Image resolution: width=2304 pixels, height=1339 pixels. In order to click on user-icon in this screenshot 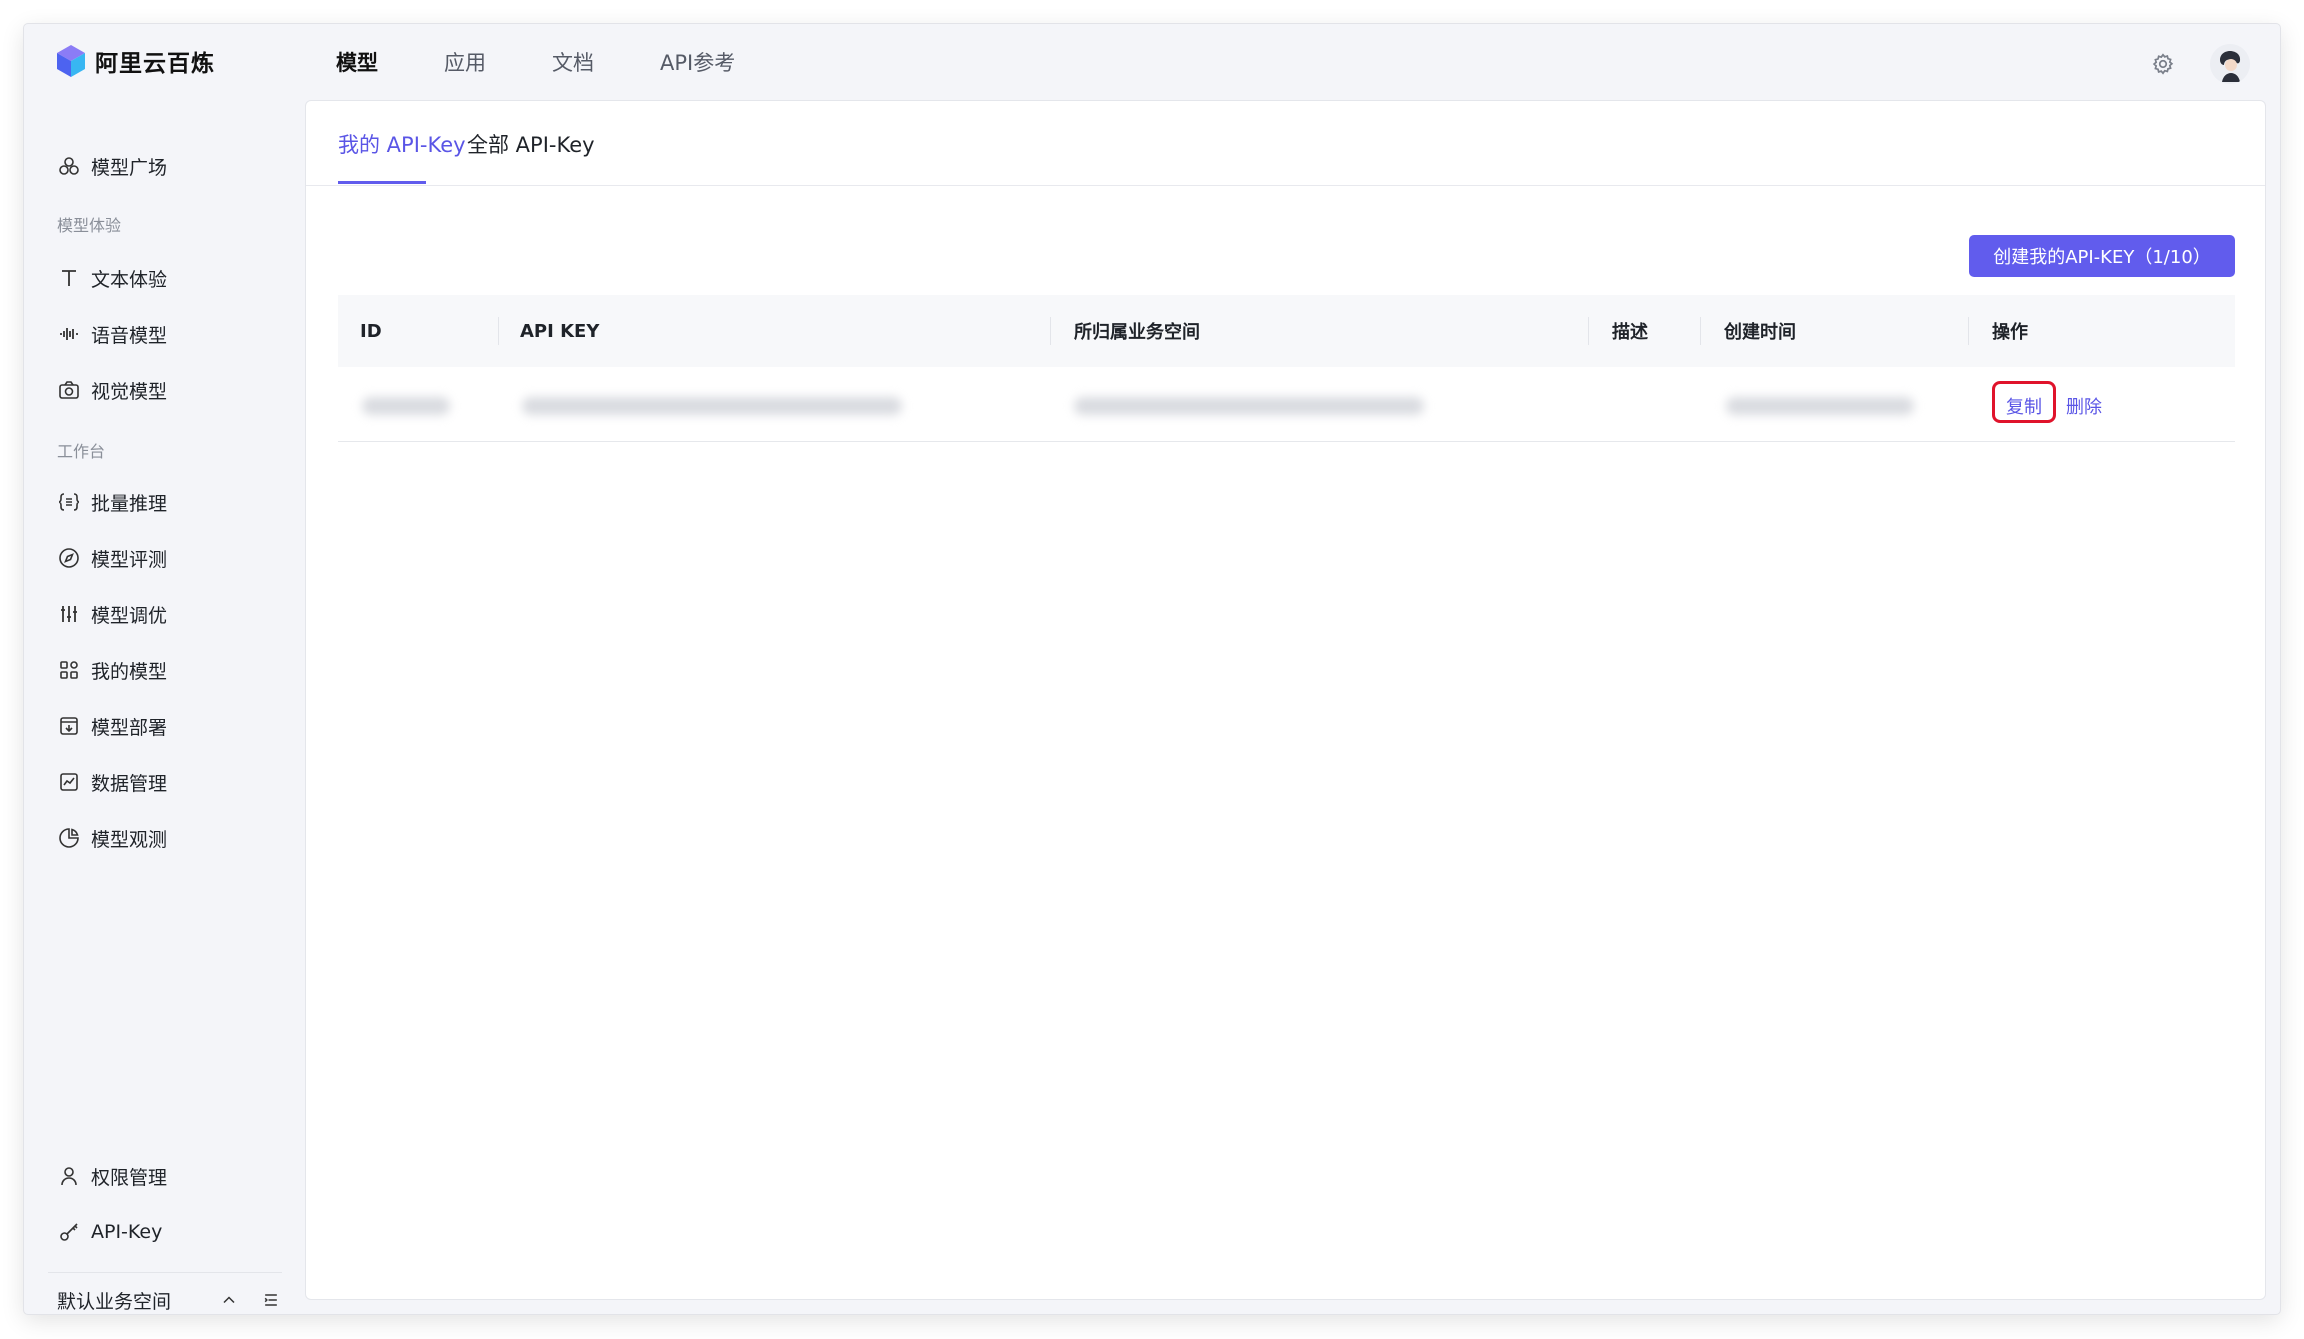, I will do `click(69, 1176)`.